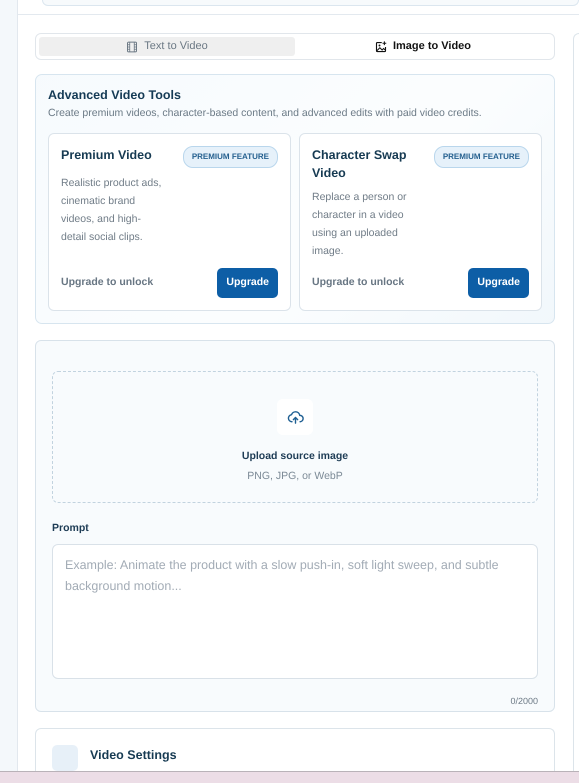 The width and height of the screenshot is (579, 783). Describe the element at coordinates (360, 224) in the screenshot. I see `card-description: Replace a person or character in a video using an uploaded image.` at that location.